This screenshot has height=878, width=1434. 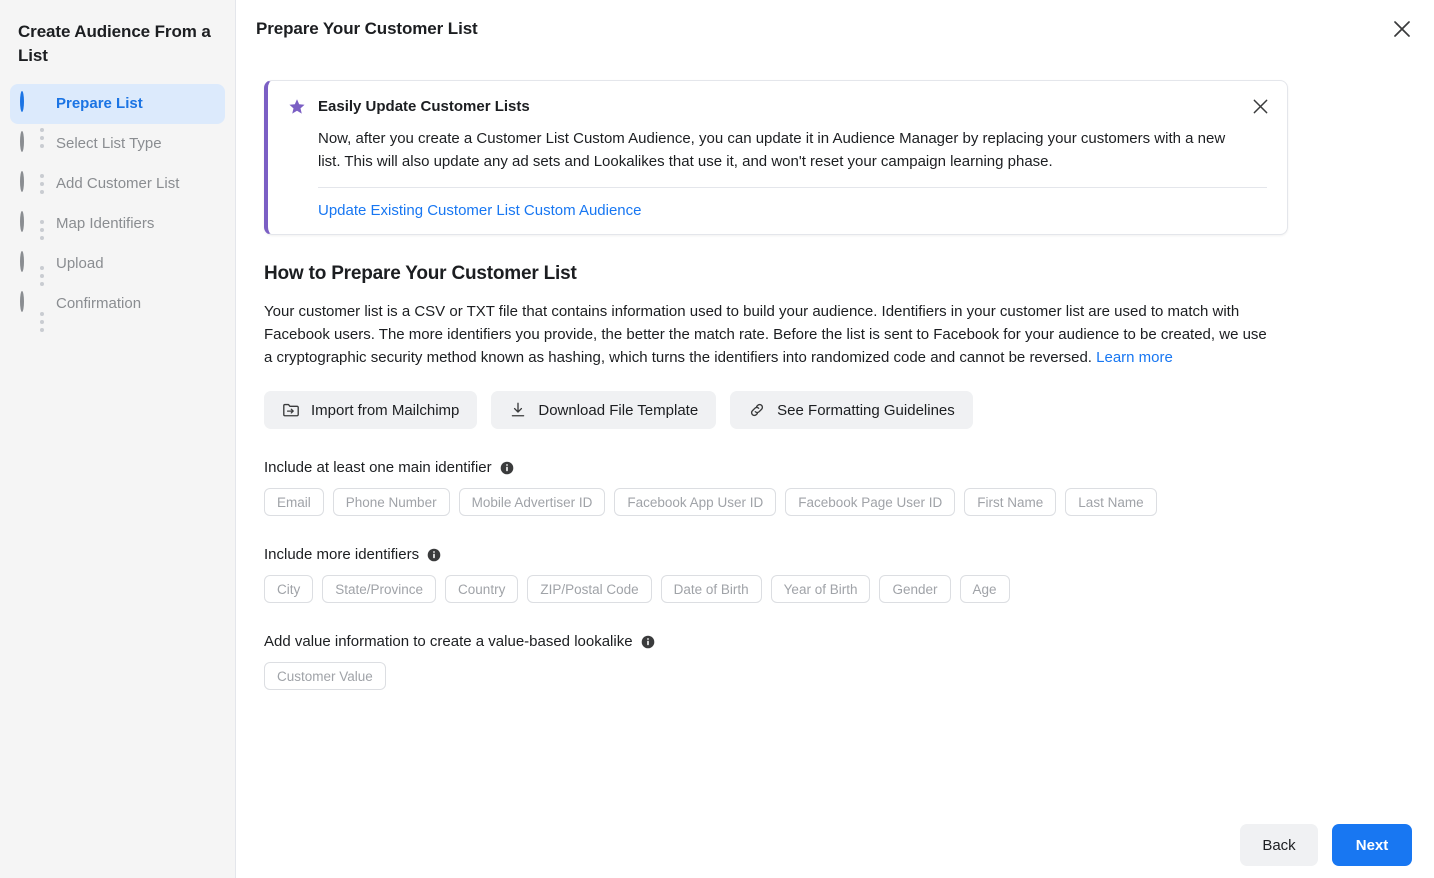 What do you see at coordinates (776, 676) in the screenshot?
I see `value-information-chips: Customer Value` at bounding box center [776, 676].